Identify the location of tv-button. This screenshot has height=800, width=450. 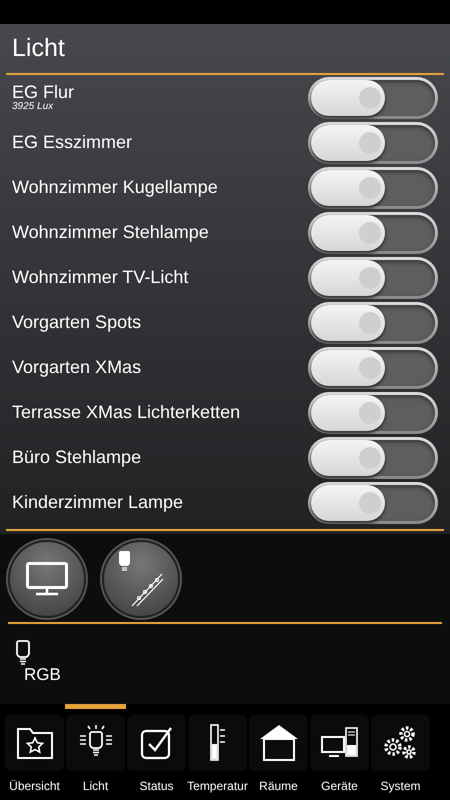
(47, 579).